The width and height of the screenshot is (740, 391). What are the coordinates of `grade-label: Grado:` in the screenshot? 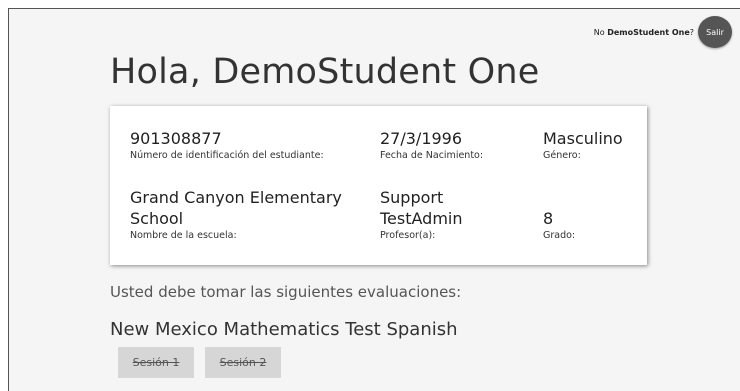 It's located at (559, 235).